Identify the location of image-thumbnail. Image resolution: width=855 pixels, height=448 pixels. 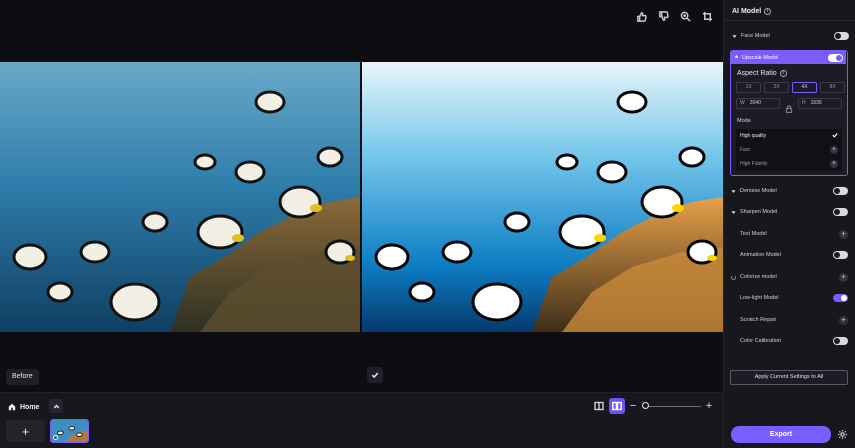
(69, 431).